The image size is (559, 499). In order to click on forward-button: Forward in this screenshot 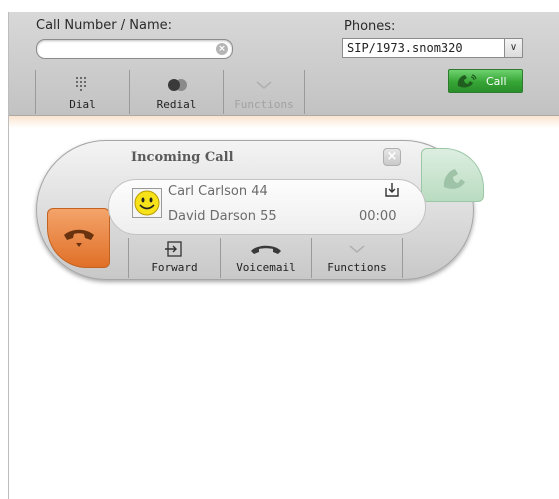, I will do `click(174, 258)`.